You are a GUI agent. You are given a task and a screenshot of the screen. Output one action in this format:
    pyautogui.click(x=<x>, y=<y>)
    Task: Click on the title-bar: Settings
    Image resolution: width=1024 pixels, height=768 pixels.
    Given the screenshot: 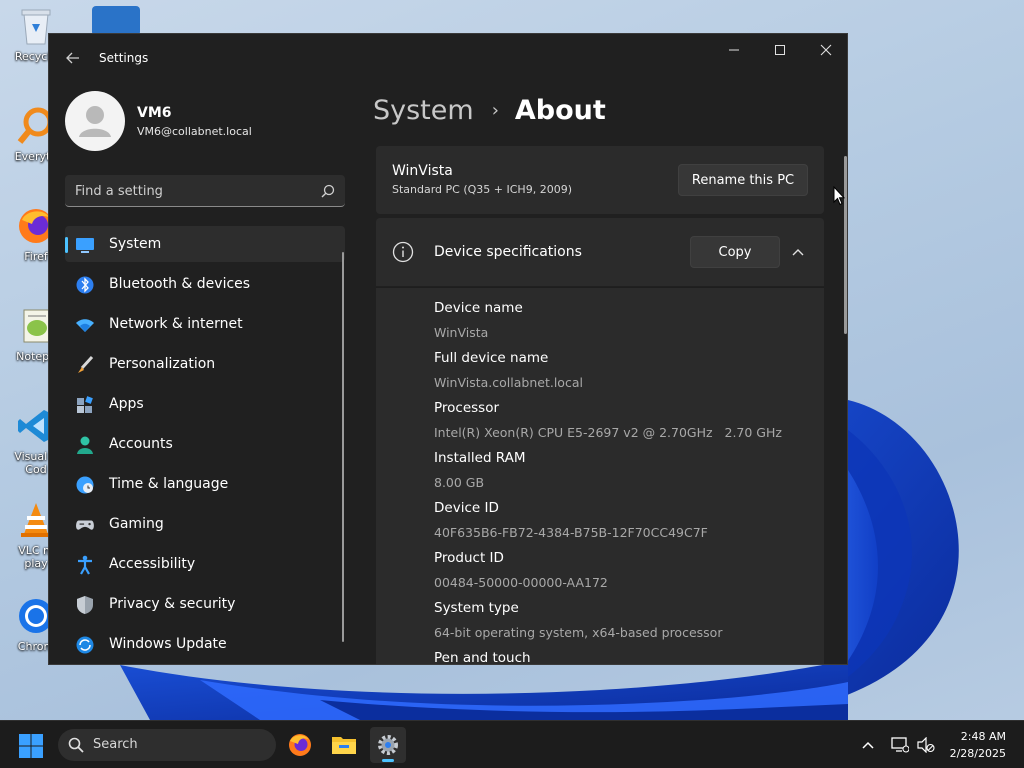 What is the action you would take?
    pyautogui.click(x=448, y=58)
    